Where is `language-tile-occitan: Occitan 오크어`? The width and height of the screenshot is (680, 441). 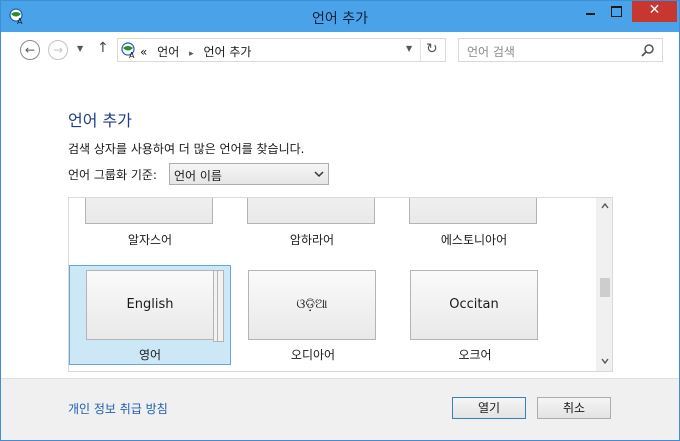
language-tile-occitan: Occitan 오크어 is located at coordinates (475, 316).